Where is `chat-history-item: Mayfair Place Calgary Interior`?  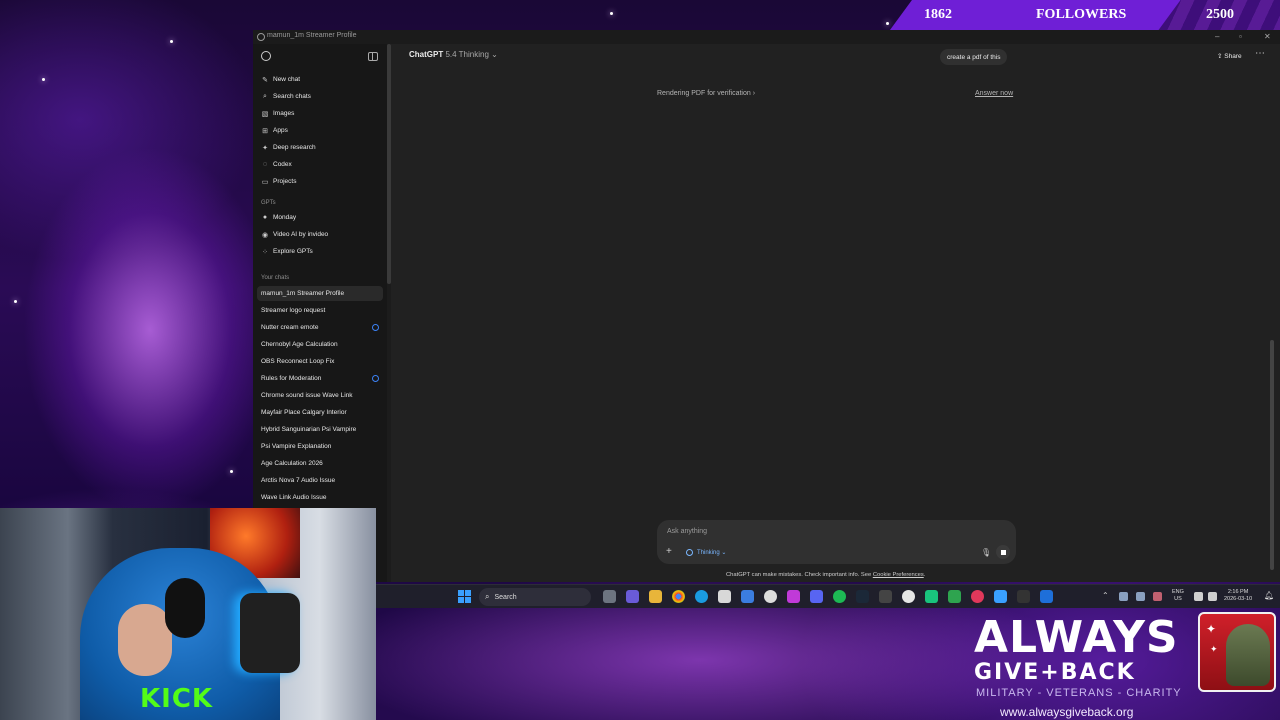 chat-history-item: Mayfair Place Calgary Interior is located at coordinates (320, 412).